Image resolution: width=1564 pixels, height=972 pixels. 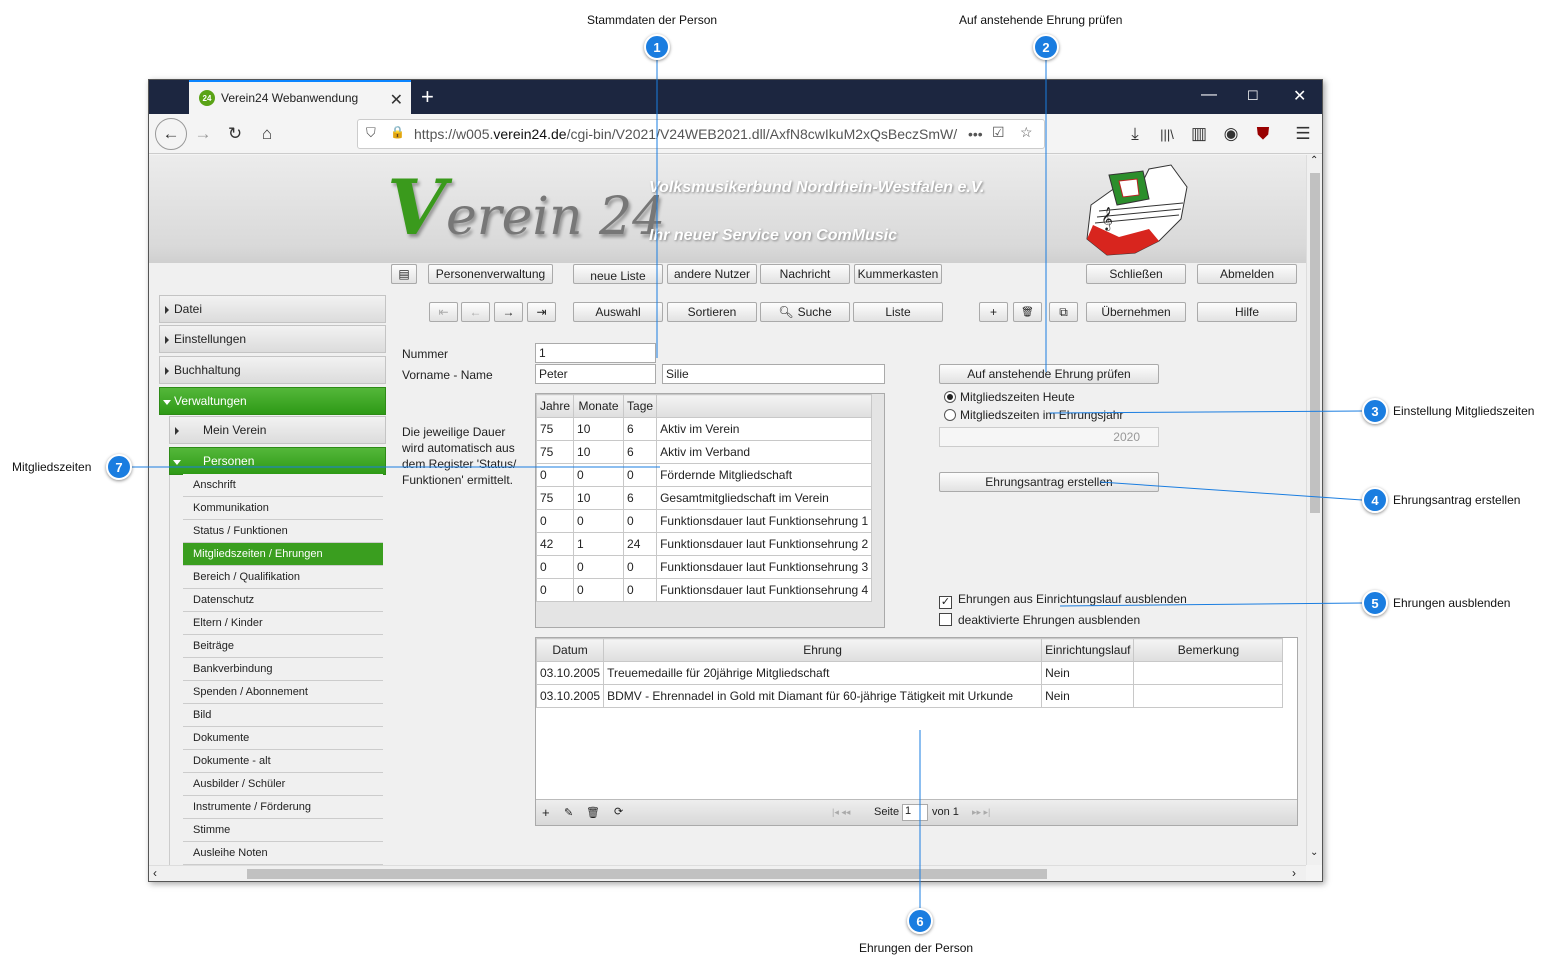 I want to click on maximize-icon: ☐, so click(x=1253, y=96).